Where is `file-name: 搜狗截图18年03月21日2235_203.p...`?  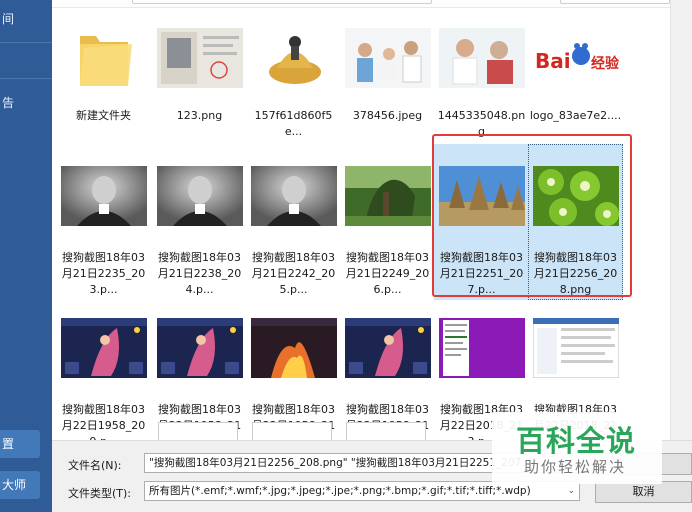
file-name: 搜狗截图18年03月21日2235_203.p... is located at coordinates (103, 273).